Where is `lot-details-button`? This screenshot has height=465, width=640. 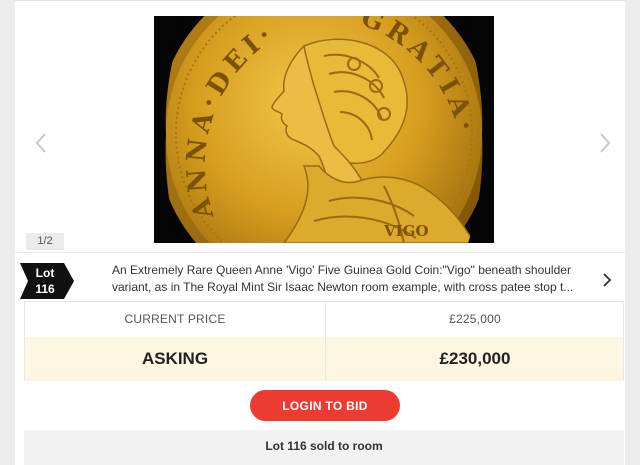
lot-details-button is located at coordinates (607, 280).